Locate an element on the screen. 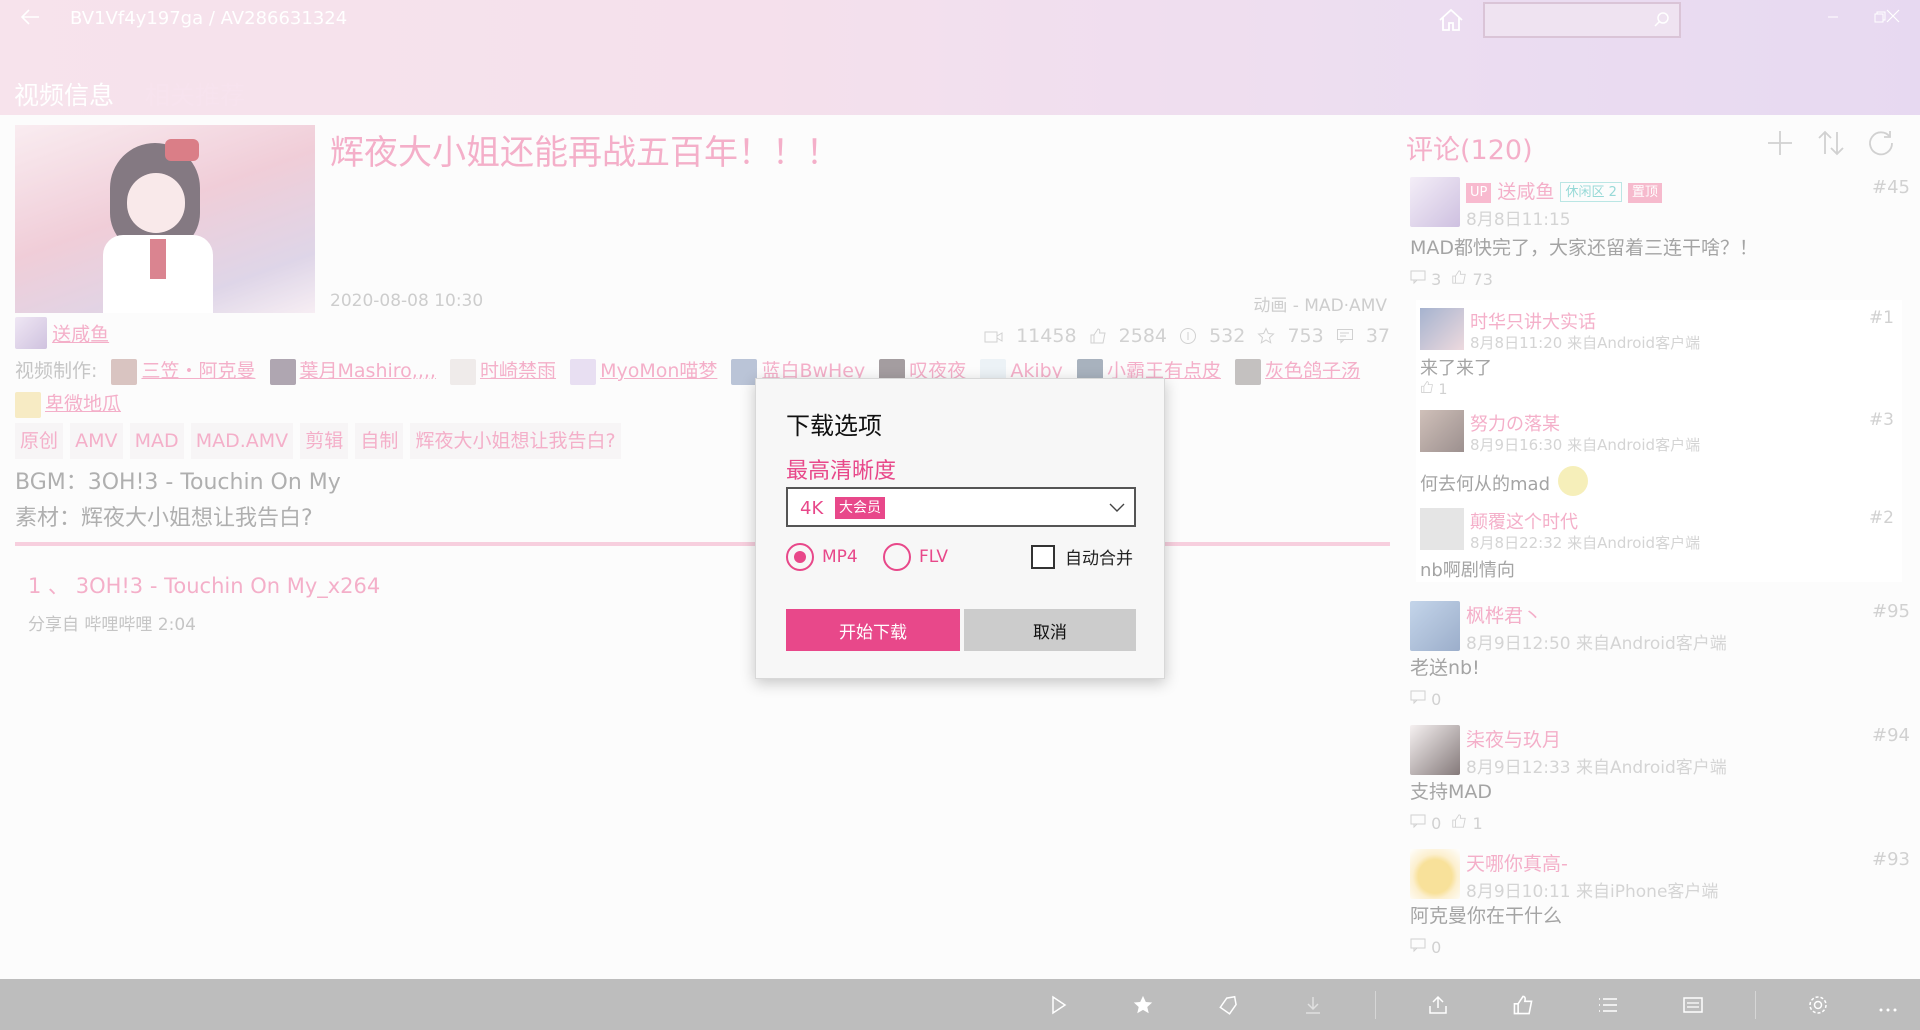 The height and width of the screenshot is (1030, 1920). staff-item: 灰色鸽子汤 is located at coordinates (1297, 371).